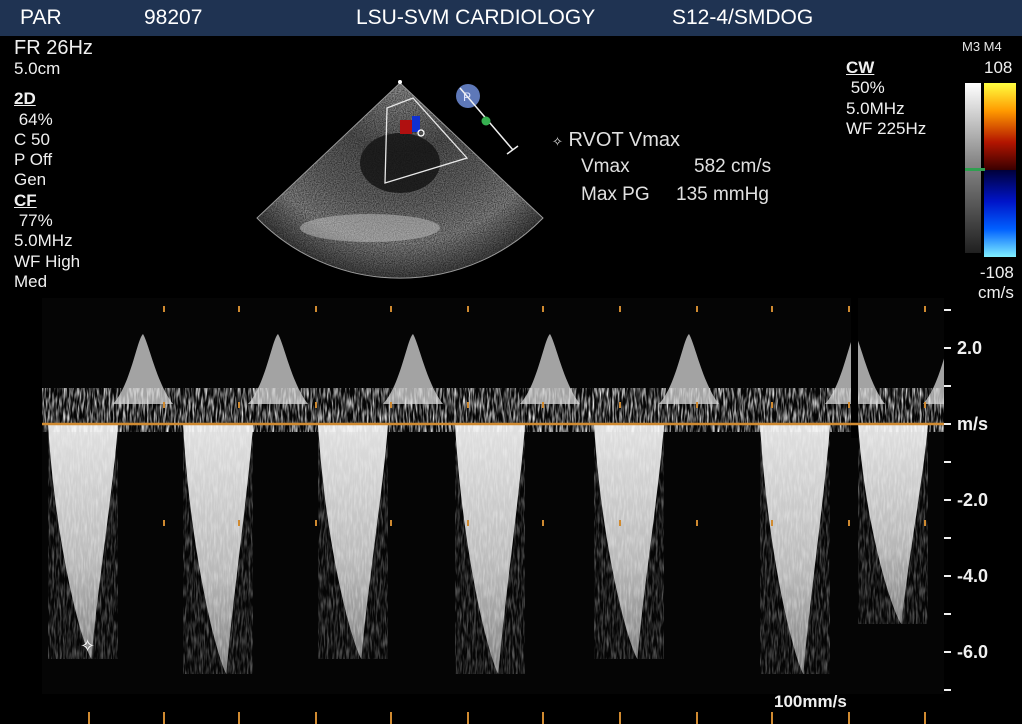 The width and height of the screenshot is (1022, 724). I want to click on cw-gain: 50%, so click(865, 88).